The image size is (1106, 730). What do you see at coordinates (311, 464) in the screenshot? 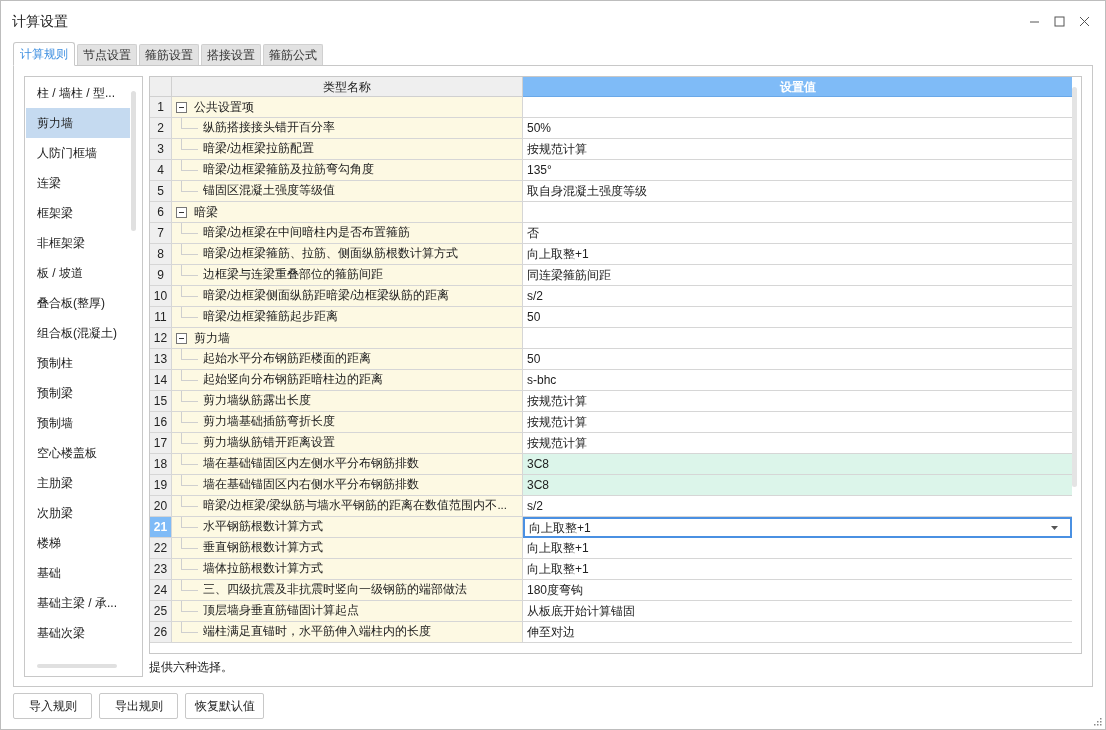
I see `setting-name: 墙在基础锚固区内左侧水平分布钢筋排数` at bounding box center [311, 464].